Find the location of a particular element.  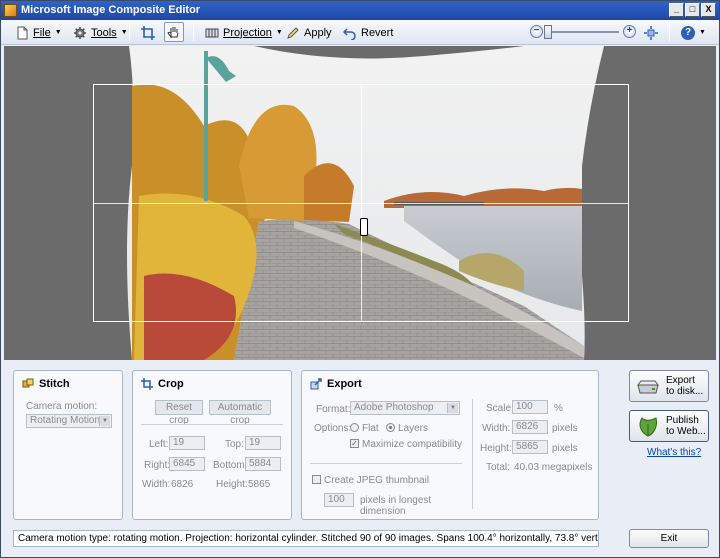

app-icon is located at coordinates (10, 10).